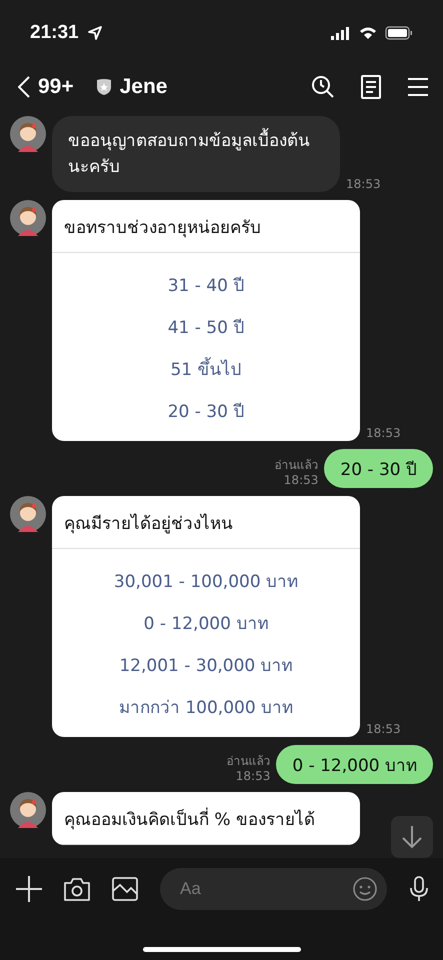  Describe the element at coordinates (206, 580) in the screenshot. I see `answer-option: 30,001 - 100,000 บาท` at that location.